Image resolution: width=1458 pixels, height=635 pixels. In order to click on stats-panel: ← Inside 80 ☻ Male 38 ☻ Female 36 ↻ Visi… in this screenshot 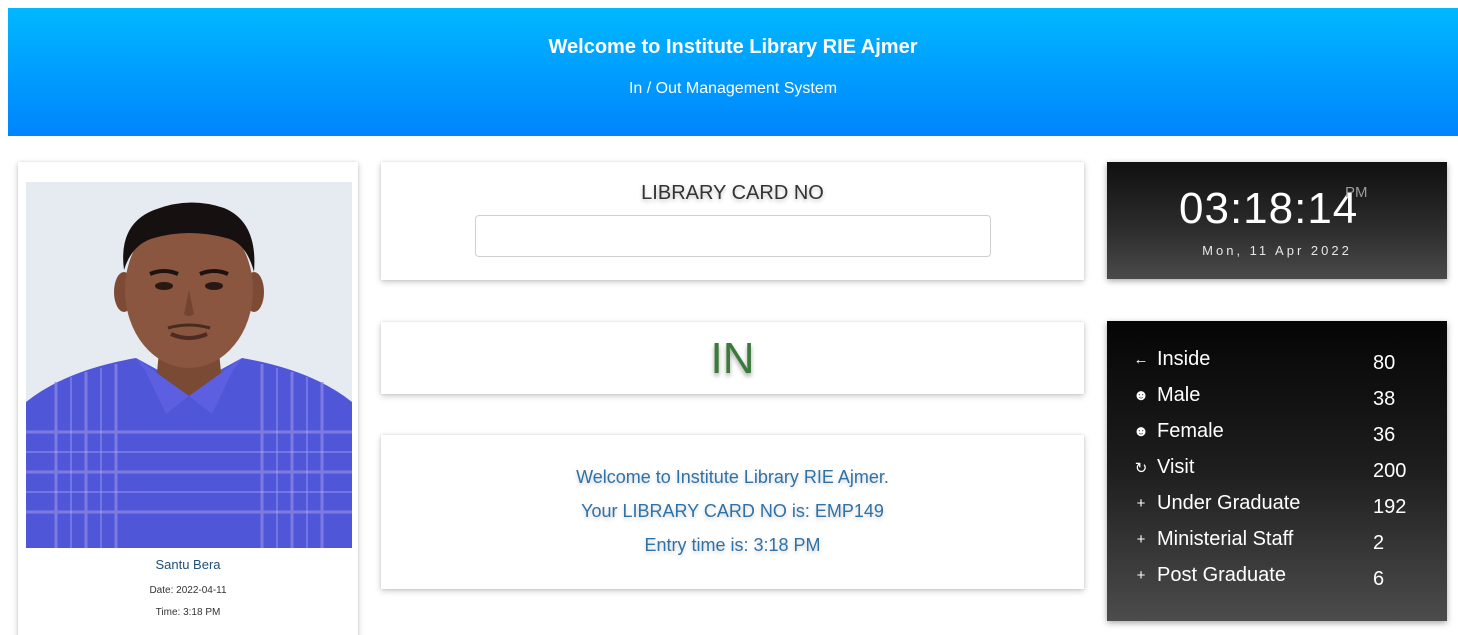, I will do `click(1277, 471)`.